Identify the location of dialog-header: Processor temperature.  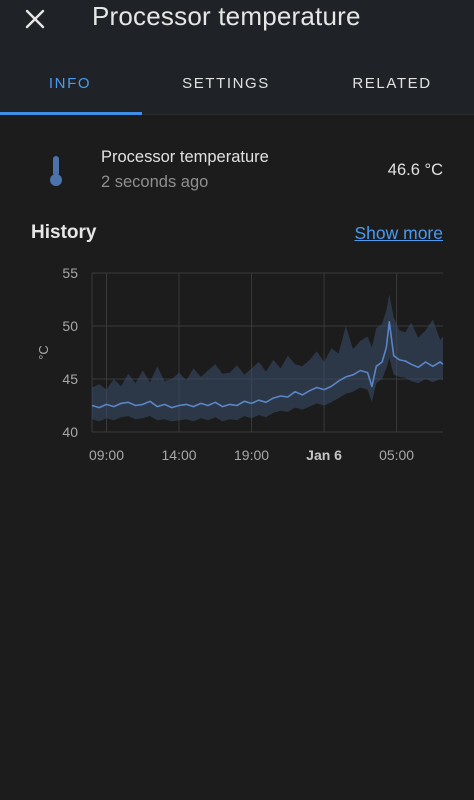
(237, 26).